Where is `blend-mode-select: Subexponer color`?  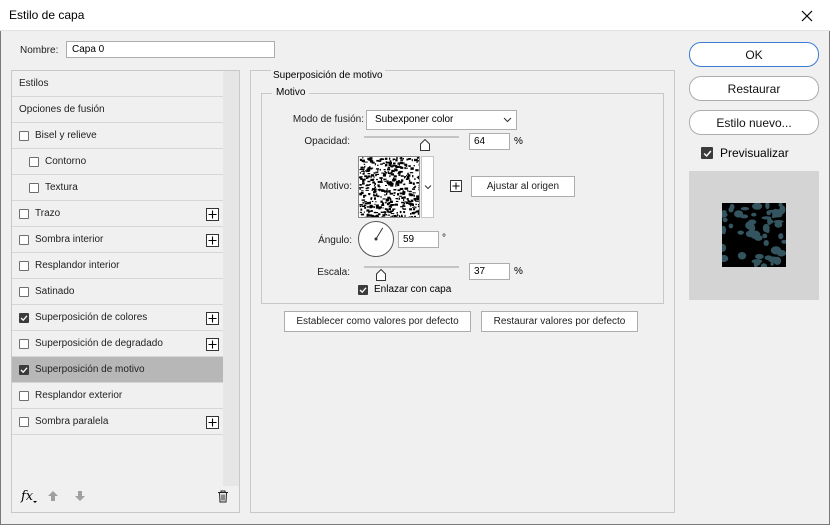 blend-mode-select: Subexponer color is located at coordinates (441, 120).